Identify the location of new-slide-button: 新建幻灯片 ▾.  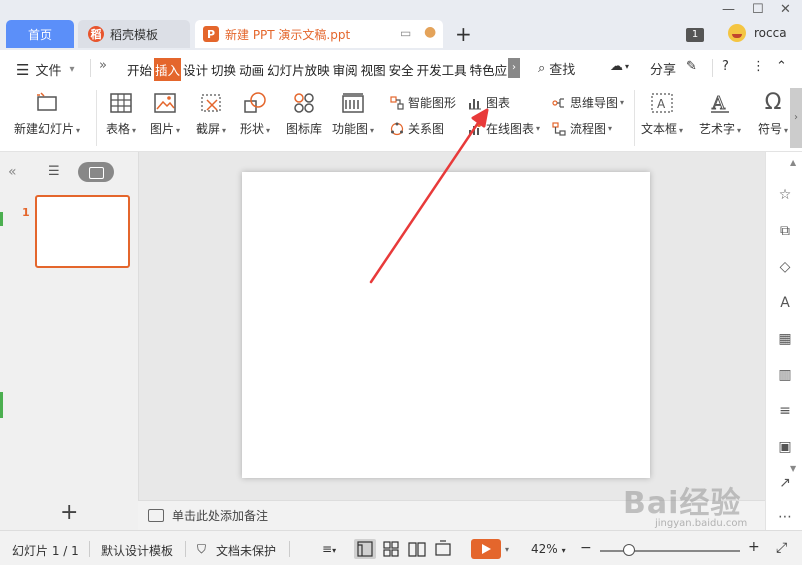
(47, 114).